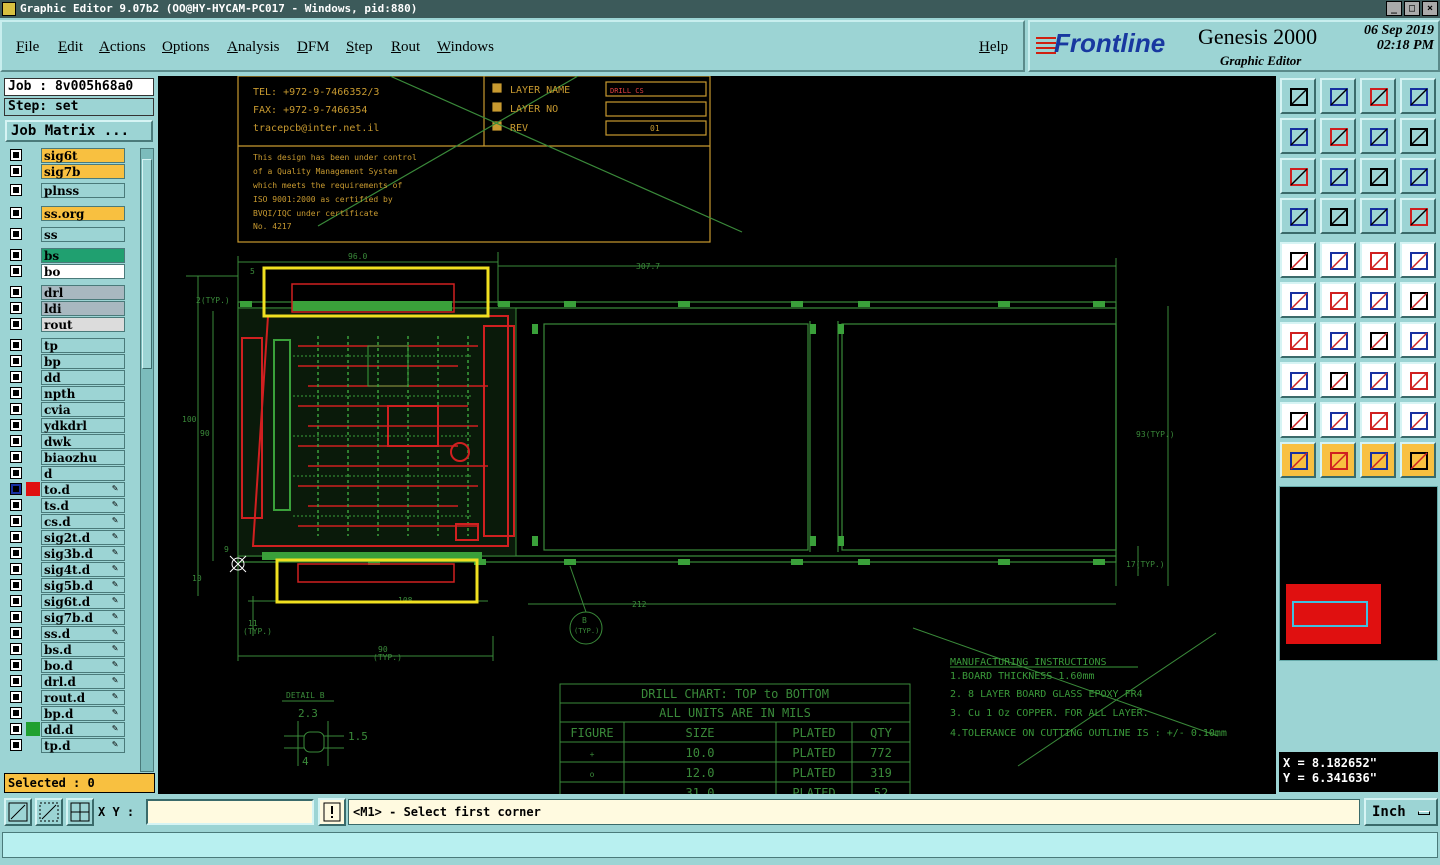  I want to click on ruler-icon, so click(1378, 260).